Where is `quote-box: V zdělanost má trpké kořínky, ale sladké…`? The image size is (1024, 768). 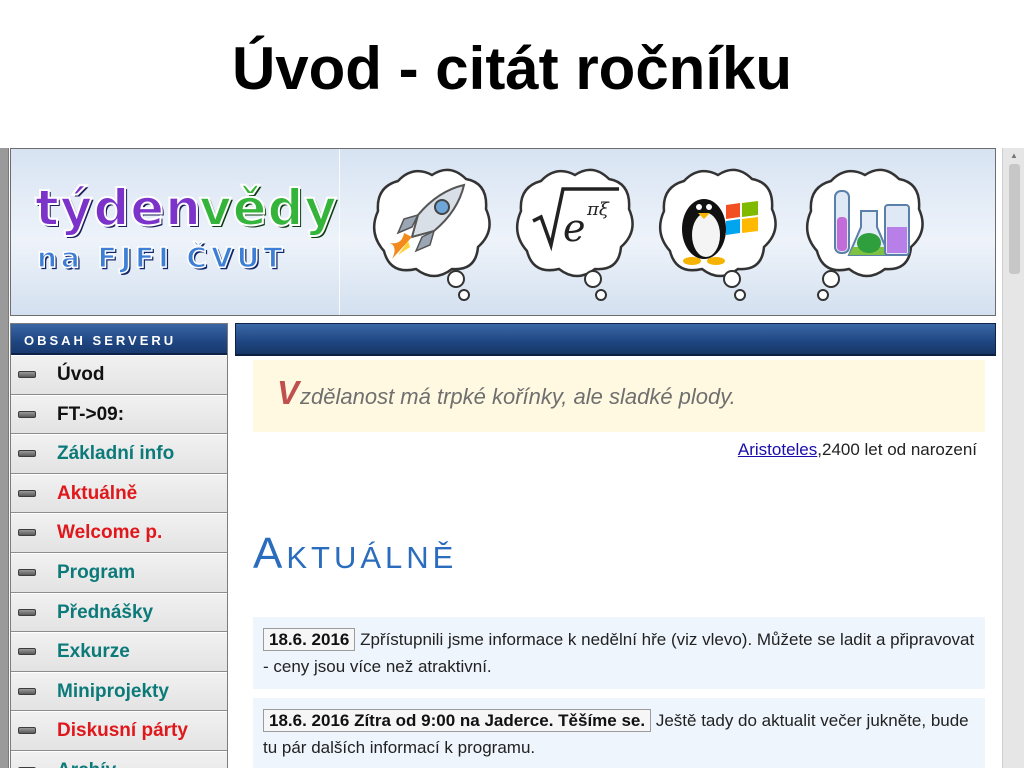 quote-box: V zdělanost má trpké kořínky, ale sladké… is located at coordinates (619, 396).